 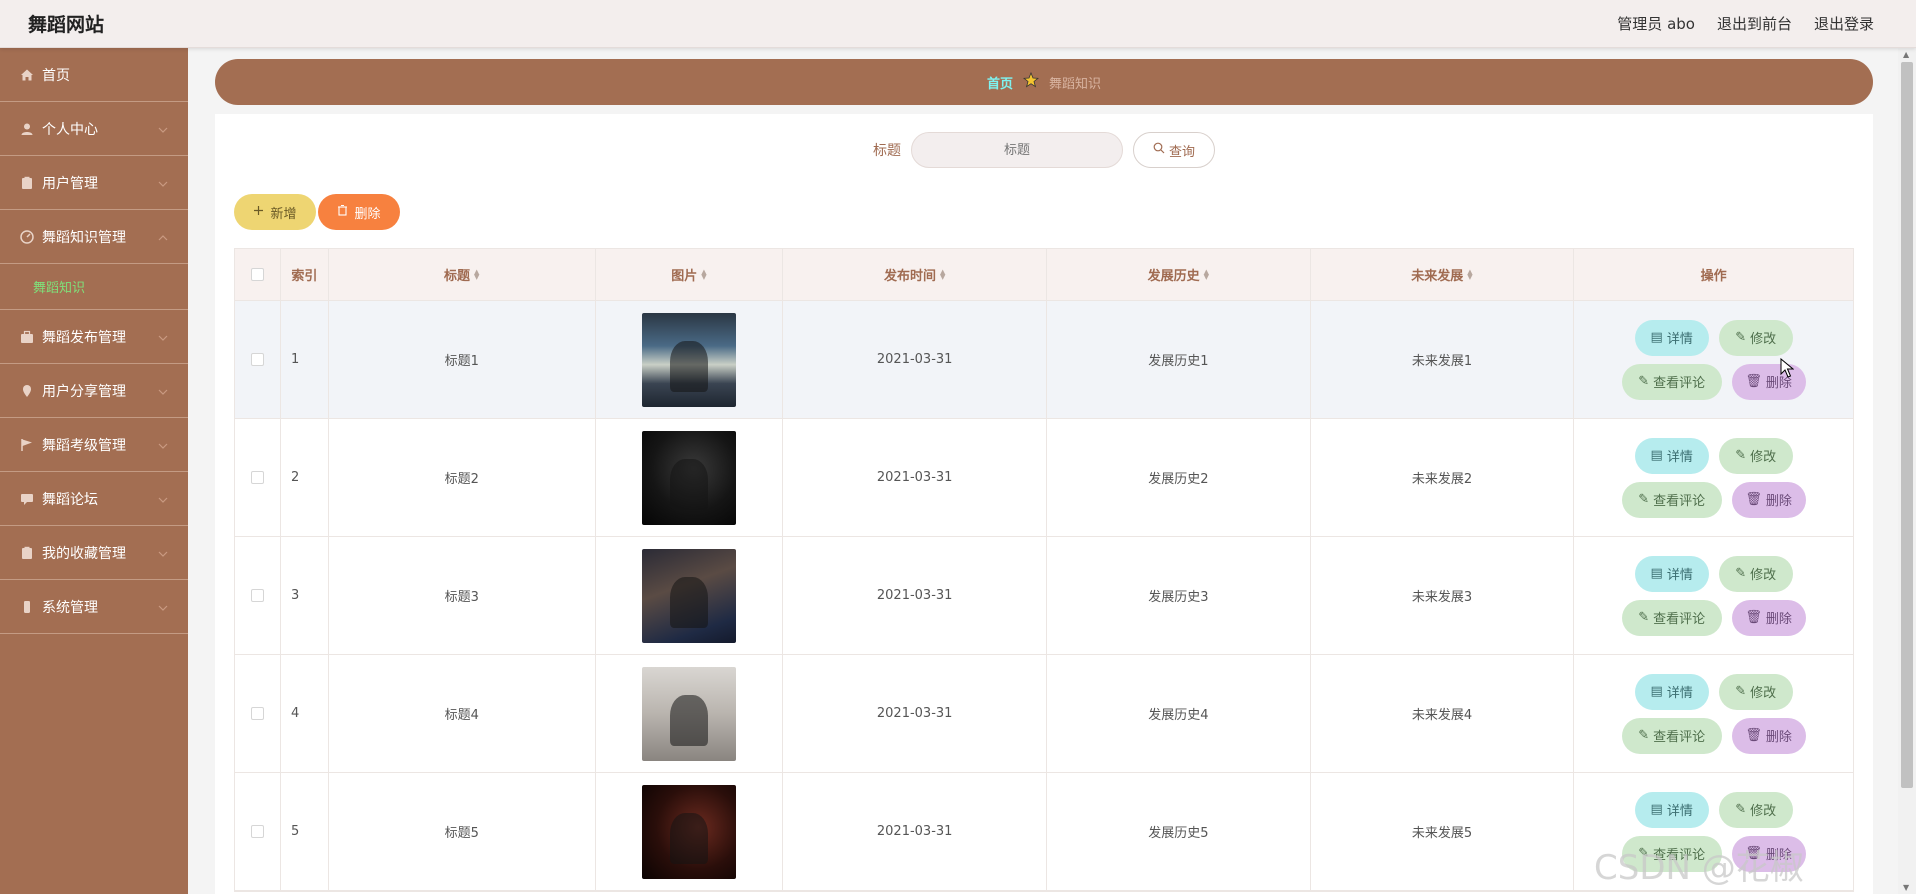 I want to click on user-icon, so click(x=27, y=129).